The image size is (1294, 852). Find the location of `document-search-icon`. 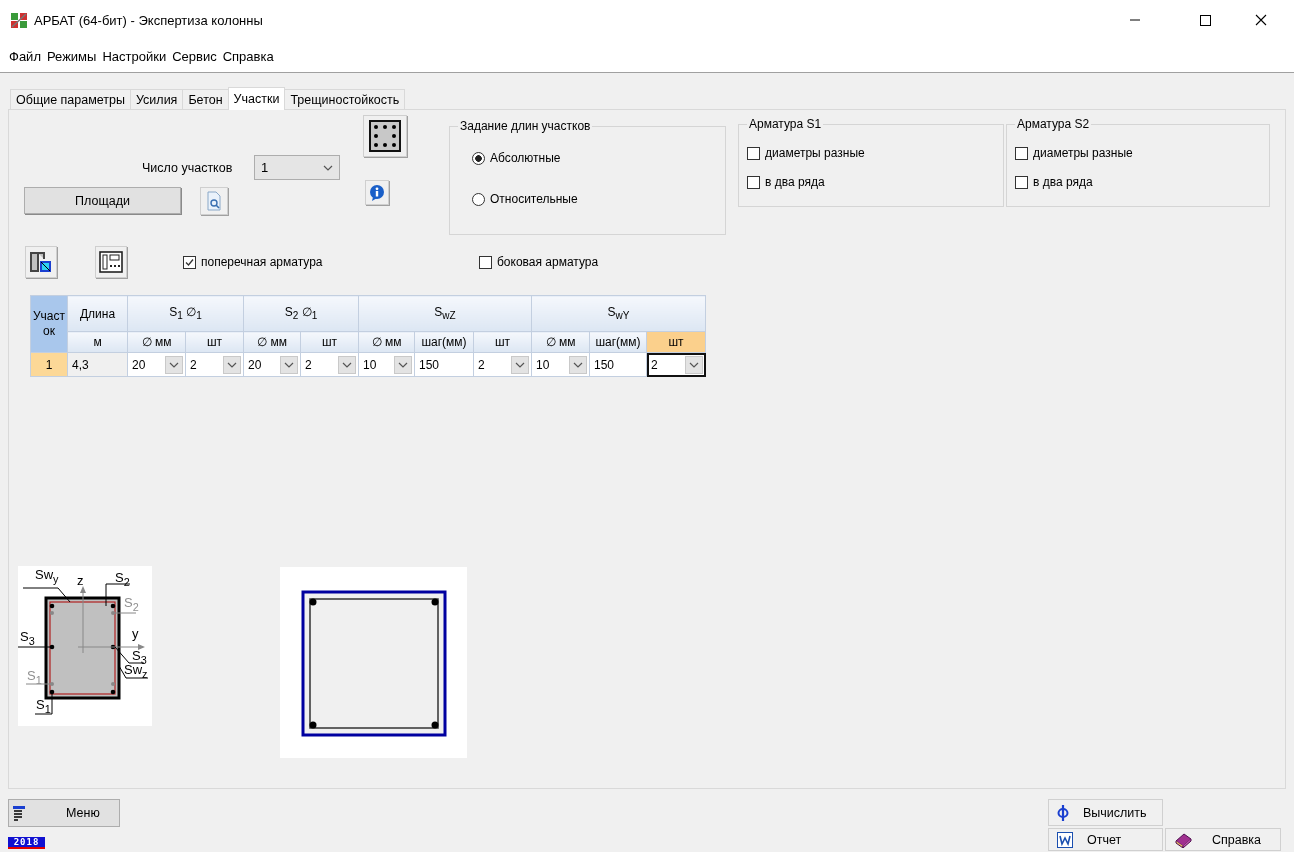

document-search-icon is located at coordinates (214, 201).